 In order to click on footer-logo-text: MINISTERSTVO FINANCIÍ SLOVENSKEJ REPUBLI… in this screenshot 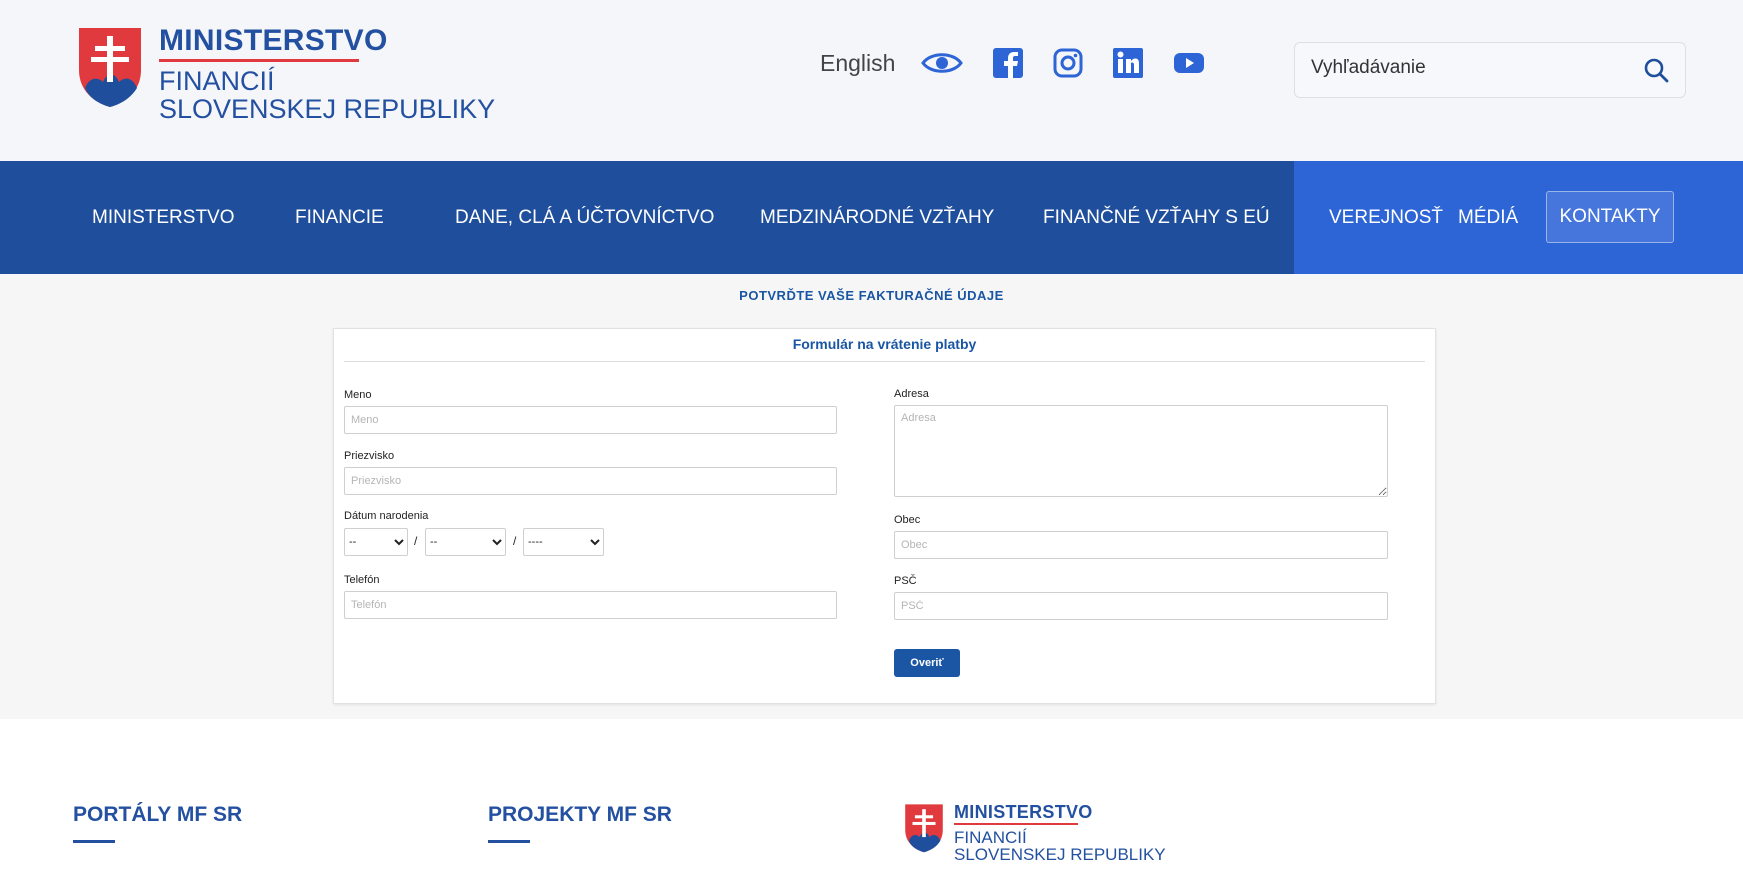, I will do `click(1060, 833)`.